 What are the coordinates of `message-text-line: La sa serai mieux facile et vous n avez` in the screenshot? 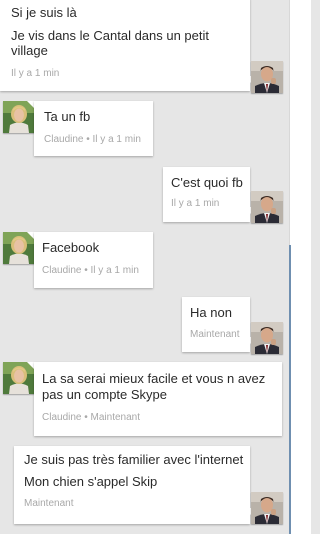 It's located at (154, 378).